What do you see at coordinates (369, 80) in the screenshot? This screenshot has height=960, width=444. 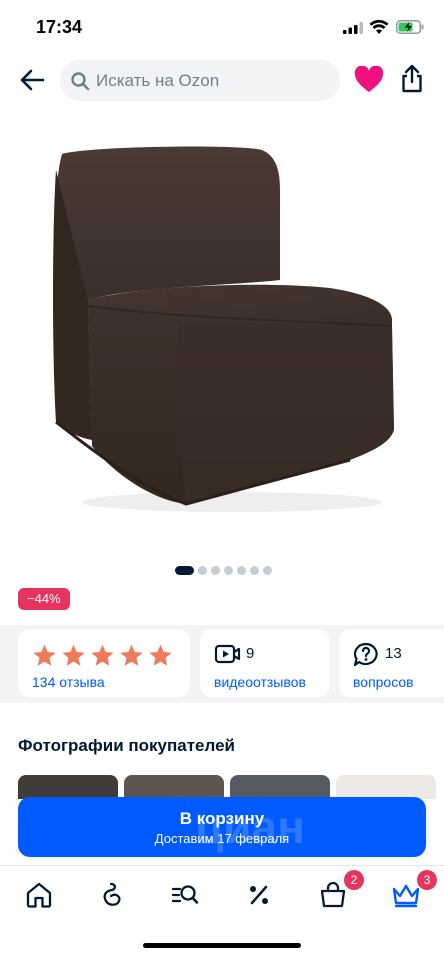 I see `favorite-heart-icon` at bounding box center [369, 80].